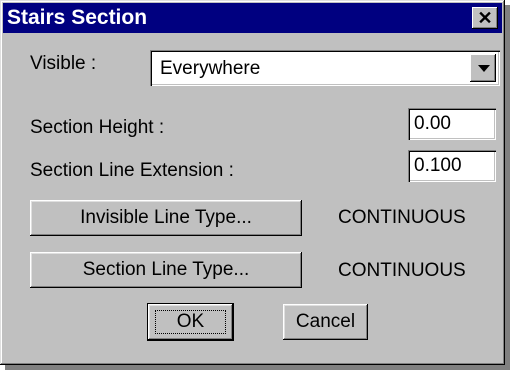  What do you see at coordinates (325, 68) in the screenshot?
I see `visible-dropdown: Everywhere` at bounding box center [325, 68].